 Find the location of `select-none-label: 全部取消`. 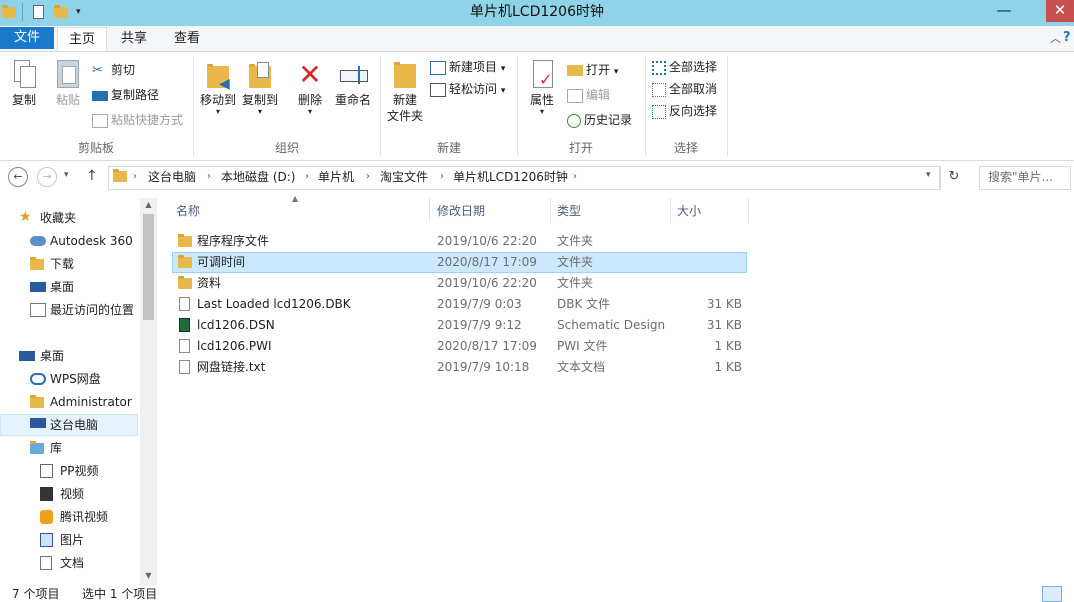

select-none-label: 全部取消 is located at coordinates (693, 89).